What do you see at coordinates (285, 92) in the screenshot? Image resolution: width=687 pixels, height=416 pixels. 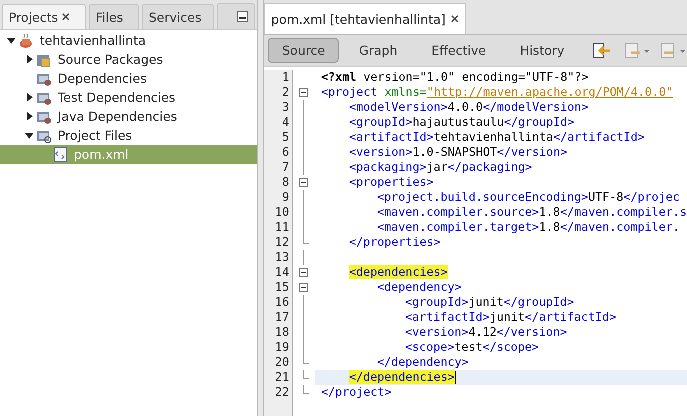 I see `line-number: 2` at bounding box center [285, 92].